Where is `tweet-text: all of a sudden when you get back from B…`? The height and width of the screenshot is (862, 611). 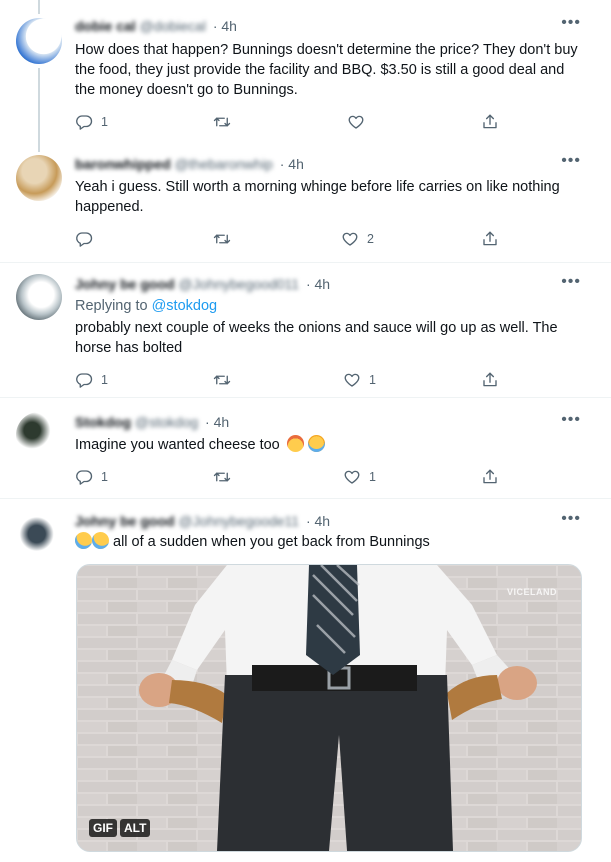
tweet-text: all of a sudden when you get back from B… is located at coordinates (325, 540).